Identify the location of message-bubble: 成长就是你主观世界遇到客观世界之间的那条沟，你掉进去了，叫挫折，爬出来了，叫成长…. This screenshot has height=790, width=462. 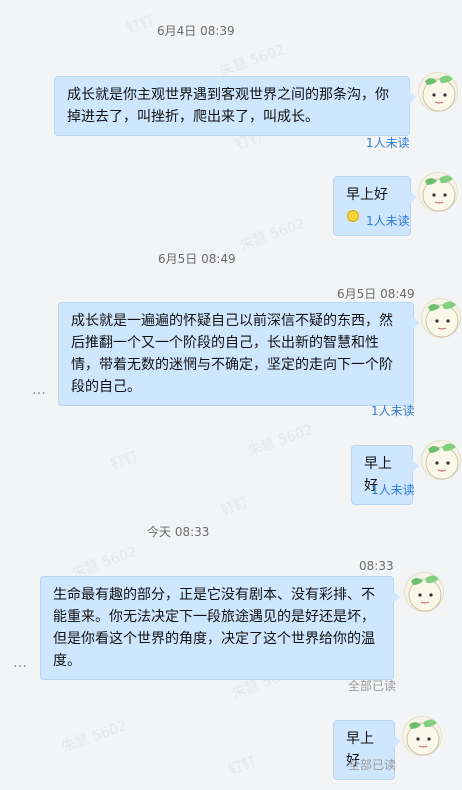
(235, 106).